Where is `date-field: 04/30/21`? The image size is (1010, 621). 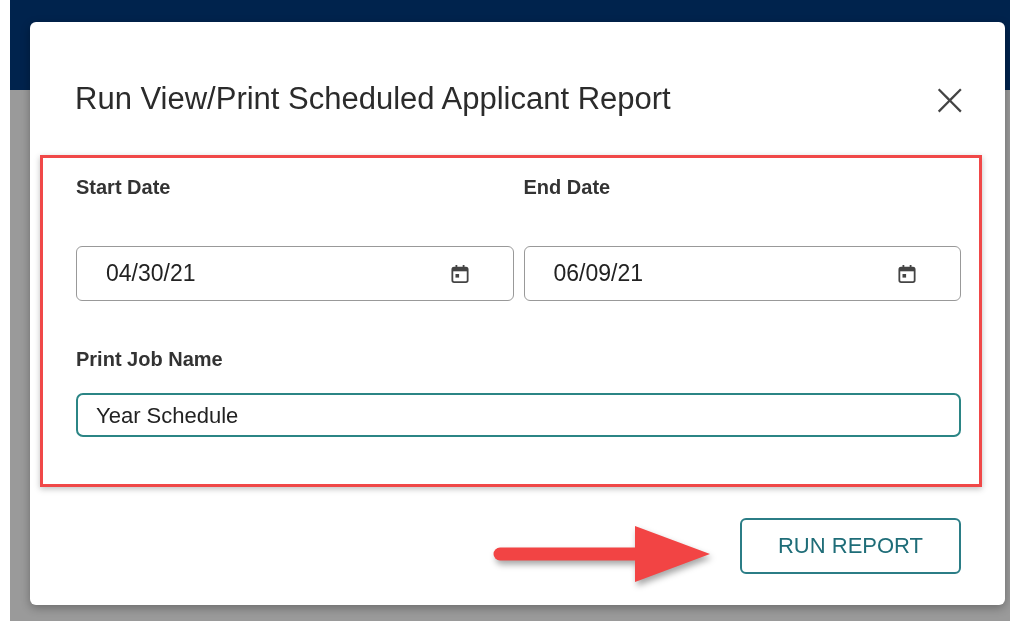 date-field: 04/30/21 is located at coordinates (295, 273).